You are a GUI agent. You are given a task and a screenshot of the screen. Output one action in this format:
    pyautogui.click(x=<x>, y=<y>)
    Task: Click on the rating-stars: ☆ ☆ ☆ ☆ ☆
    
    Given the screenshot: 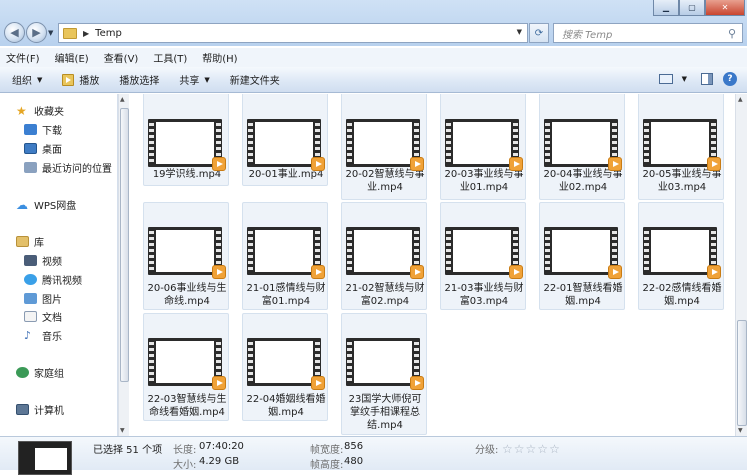 What is the action you would take?
    pyautogui.click(x=531, y=449)
    